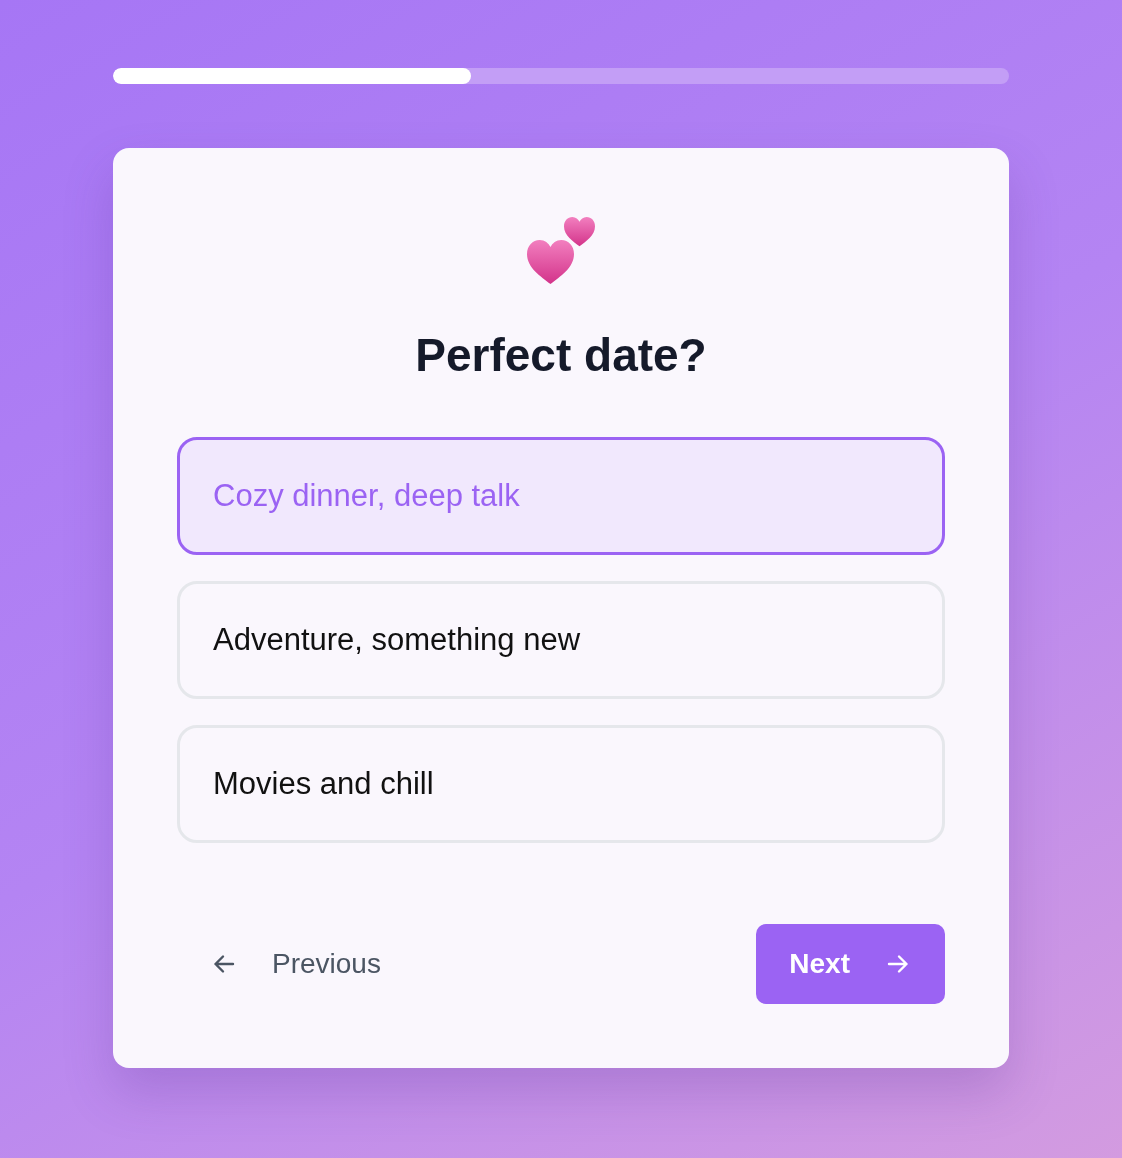 Image resolution: width=1122 pixels, height=1158 pixels. Describe the element at coordinates (296, 964) in the screenshot. I see `previous-button: Previous` at that location.